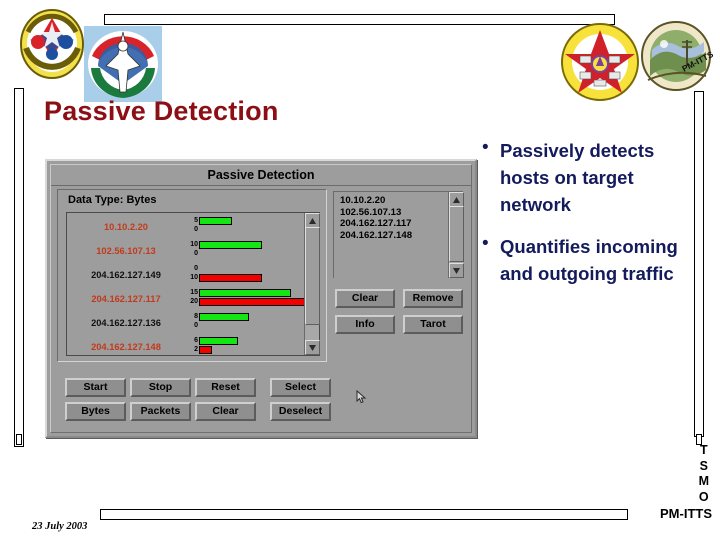  Describe the element at coordinates (362, 396) in the screenshot. I see `mouse-cursor-icon` at that location.